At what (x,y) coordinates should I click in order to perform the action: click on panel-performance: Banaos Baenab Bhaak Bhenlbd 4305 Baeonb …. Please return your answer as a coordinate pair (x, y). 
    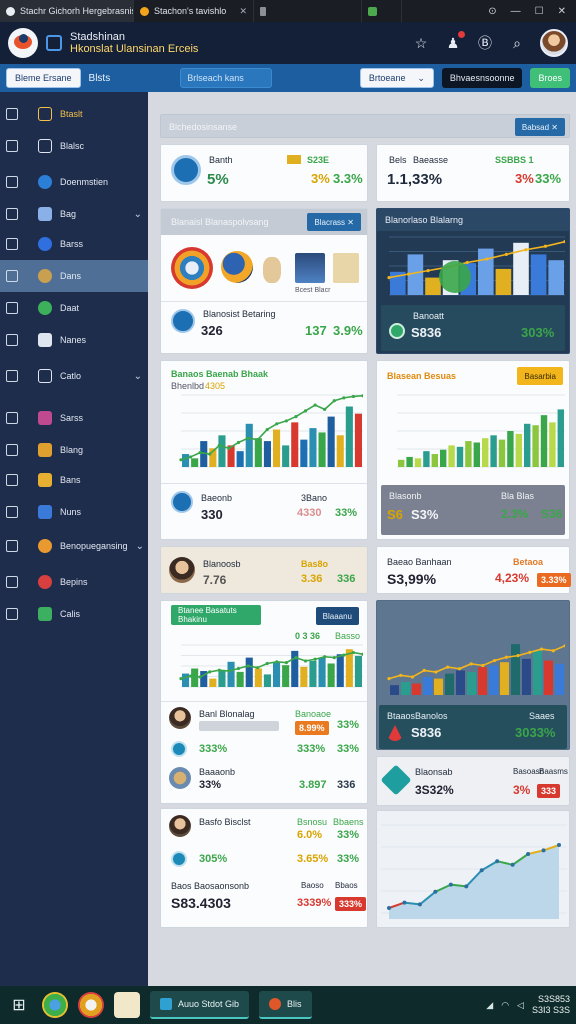
    Looking at the image, I should click on (264, 450).